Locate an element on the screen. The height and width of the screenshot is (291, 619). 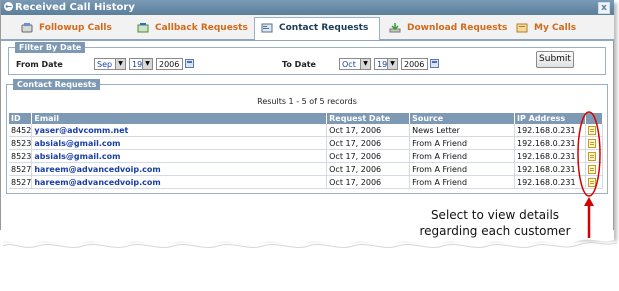
col-request-date: Request Date is located at coordinates (368, 118).